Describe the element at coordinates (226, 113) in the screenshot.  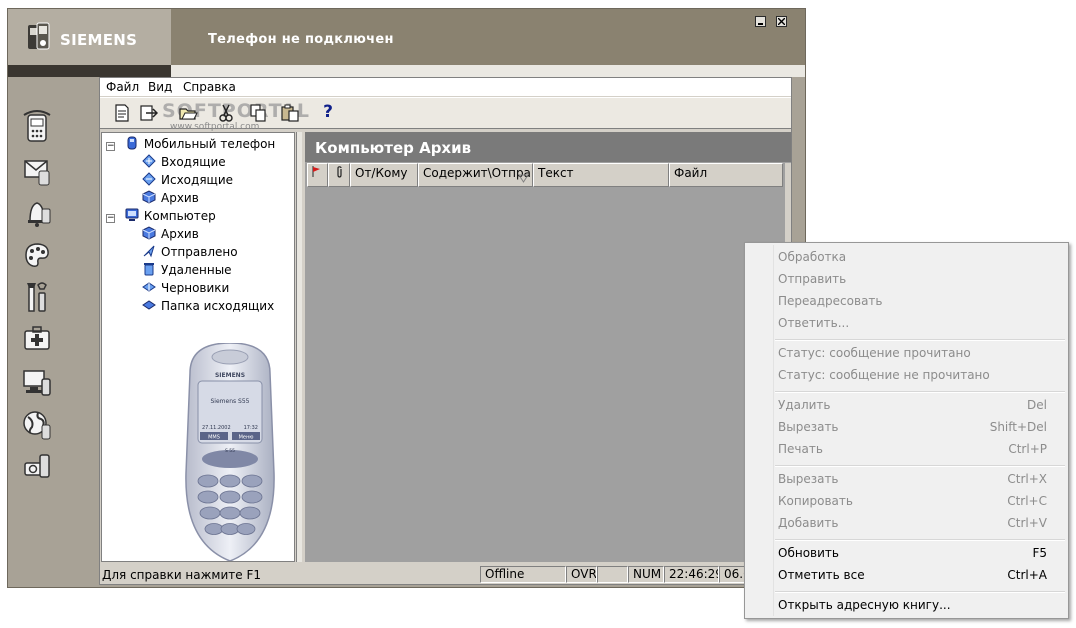
I see `cut-icon` at that location.